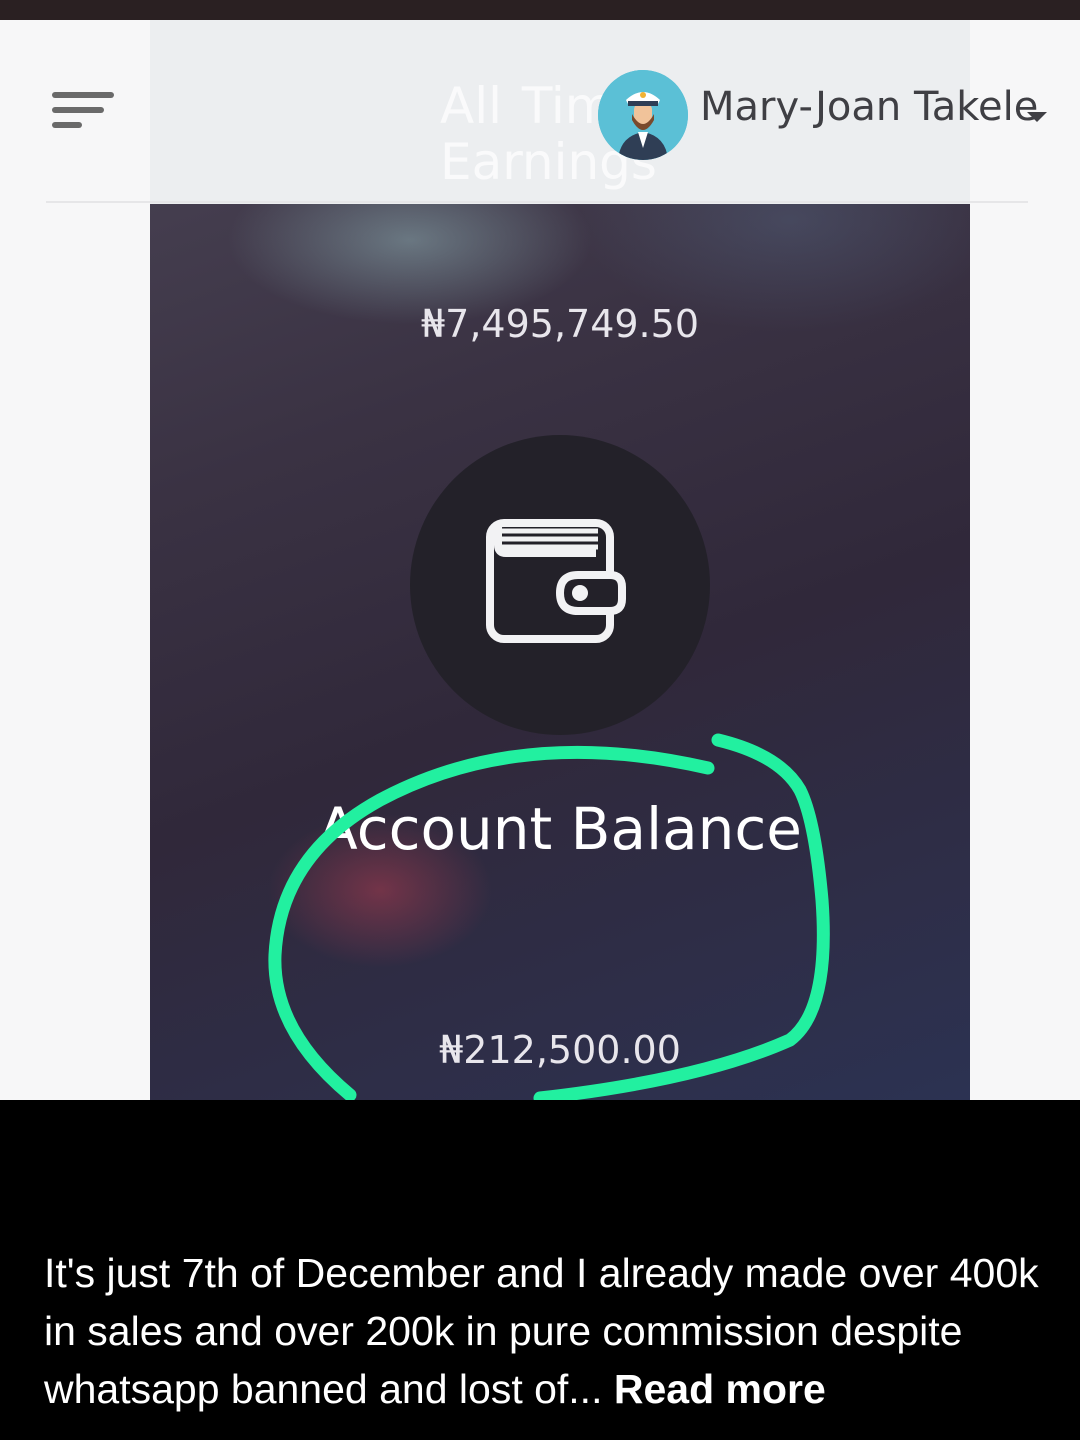 Image resolution: width=1080 pixels, height=1440 pixels. I want to click on highlight-circle, so click(549, 916).